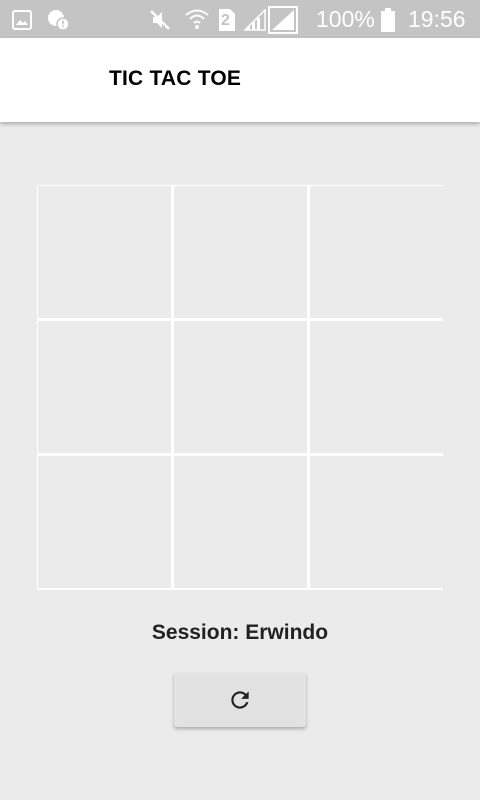 Image resolution: width=480 pixels, height=800 pixels. I want to click on status-bar: 2 100% 19:56, so click(240, 19).